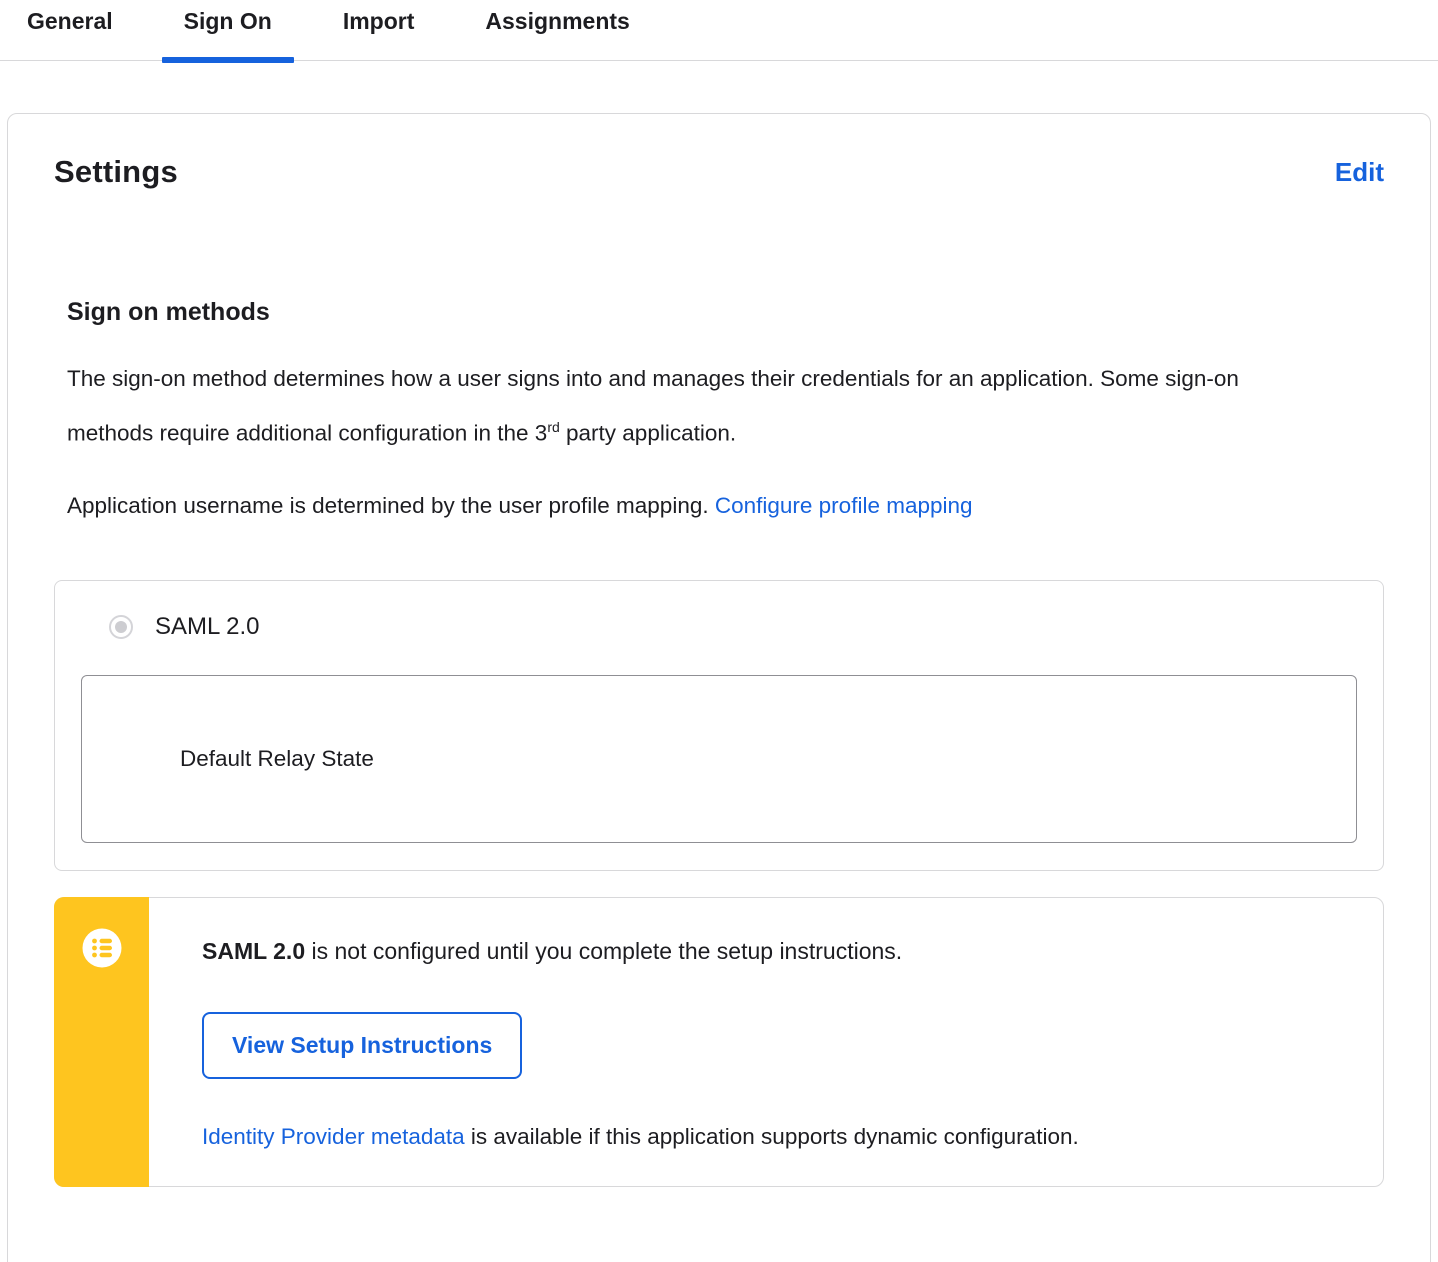  What do you see at coordinates (254, 950) in the screenshot?
I see `callout-message-bold: SAML 2.0` at bounding box center [254, 950].